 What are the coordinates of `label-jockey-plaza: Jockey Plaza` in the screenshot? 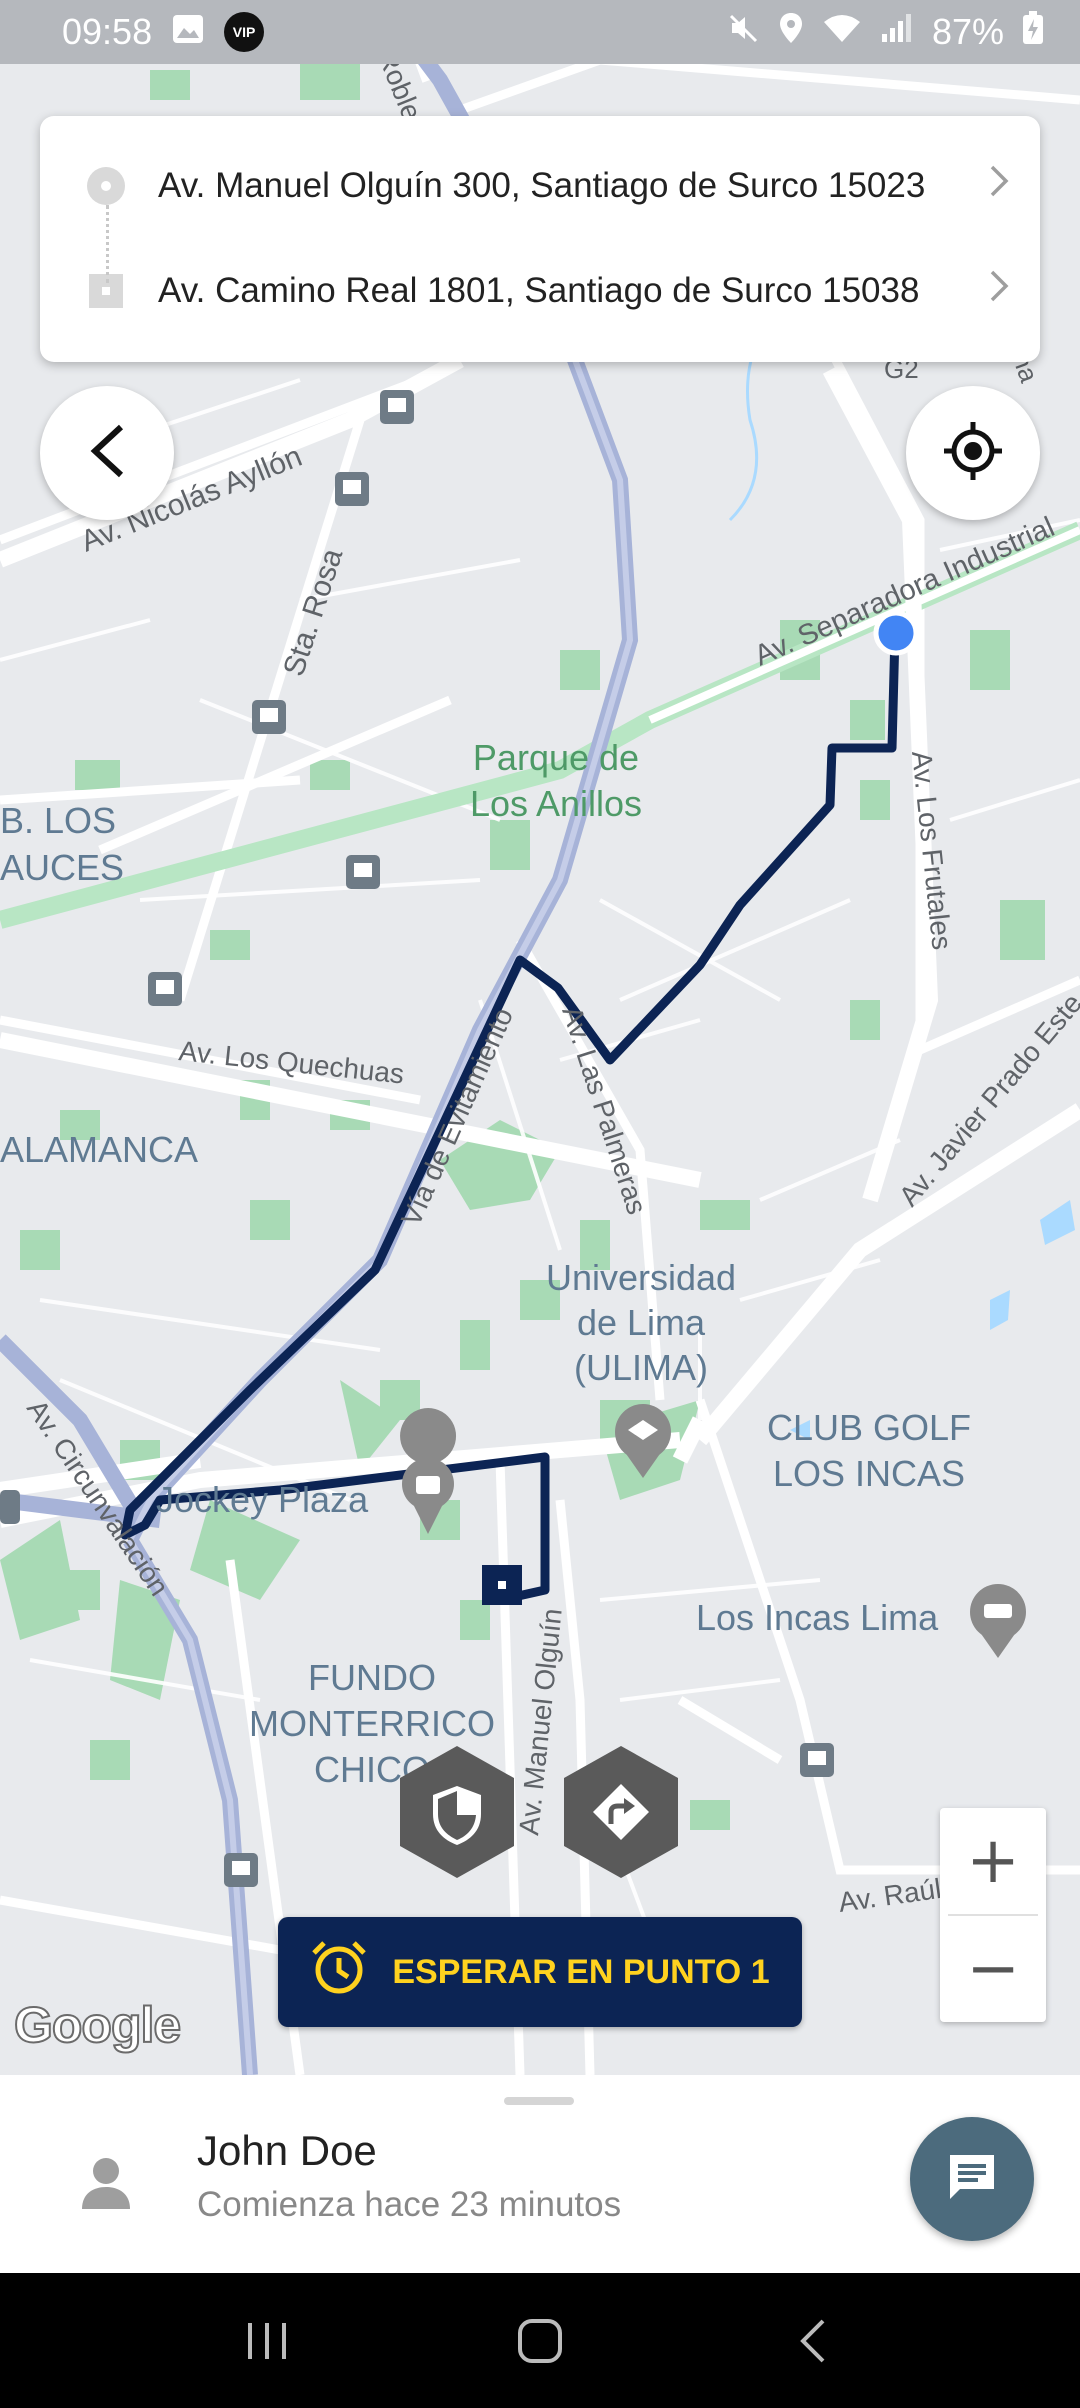 It's located at (262, 1499).